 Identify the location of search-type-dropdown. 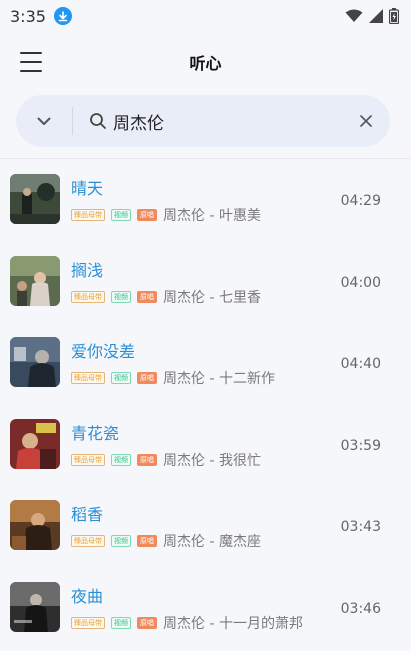
(44, 121).